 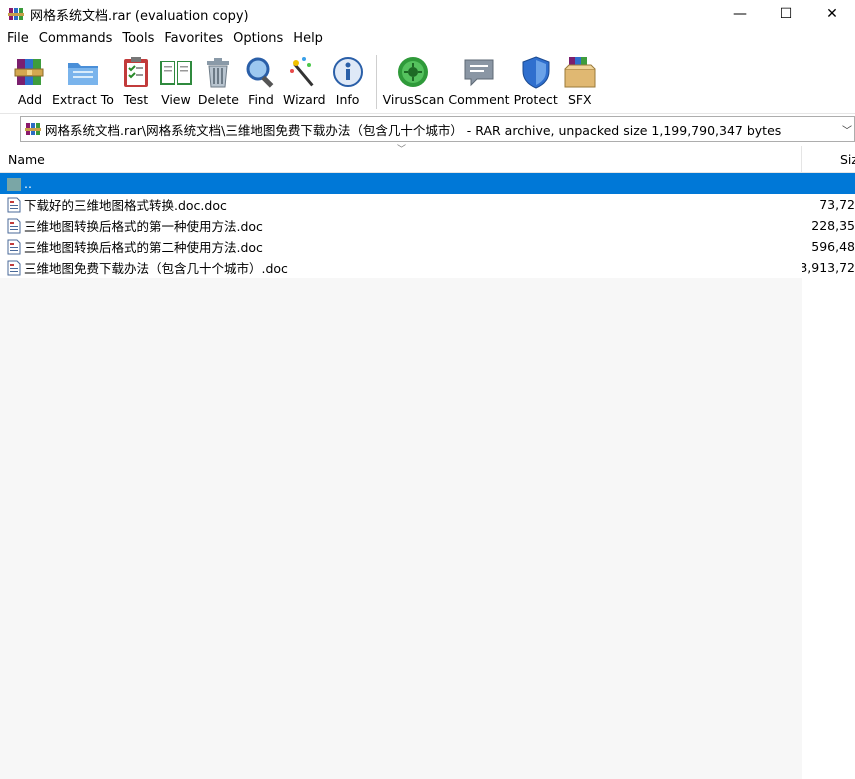 What do you see at coordinates (304, 72) in the screenshot?
I see `magic-wand-icon` at bounding box center [304, 72].